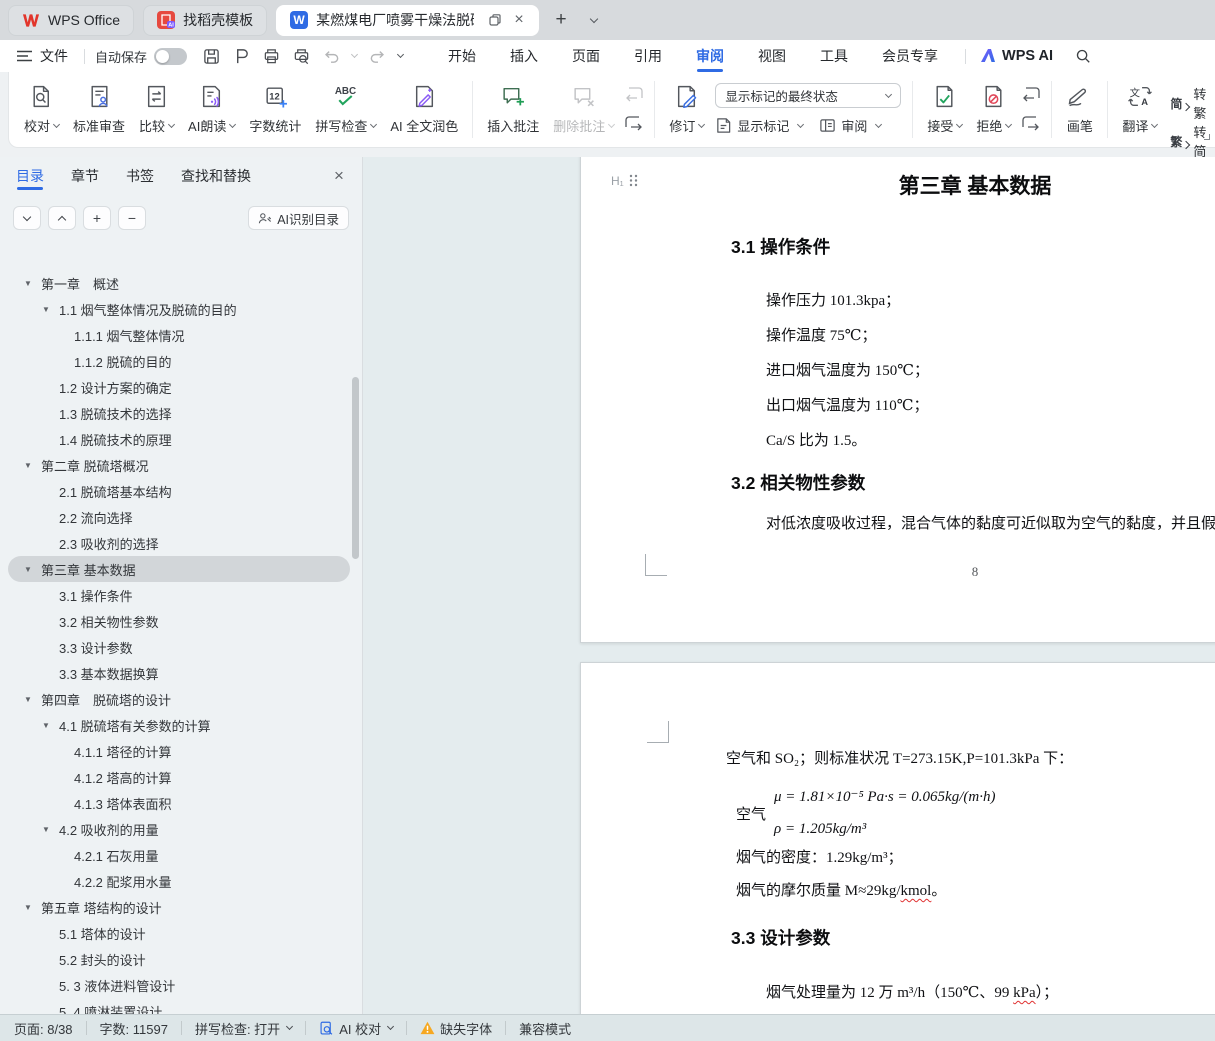  I want to click on standard-review-button: 标准审查, so click(99, 109).